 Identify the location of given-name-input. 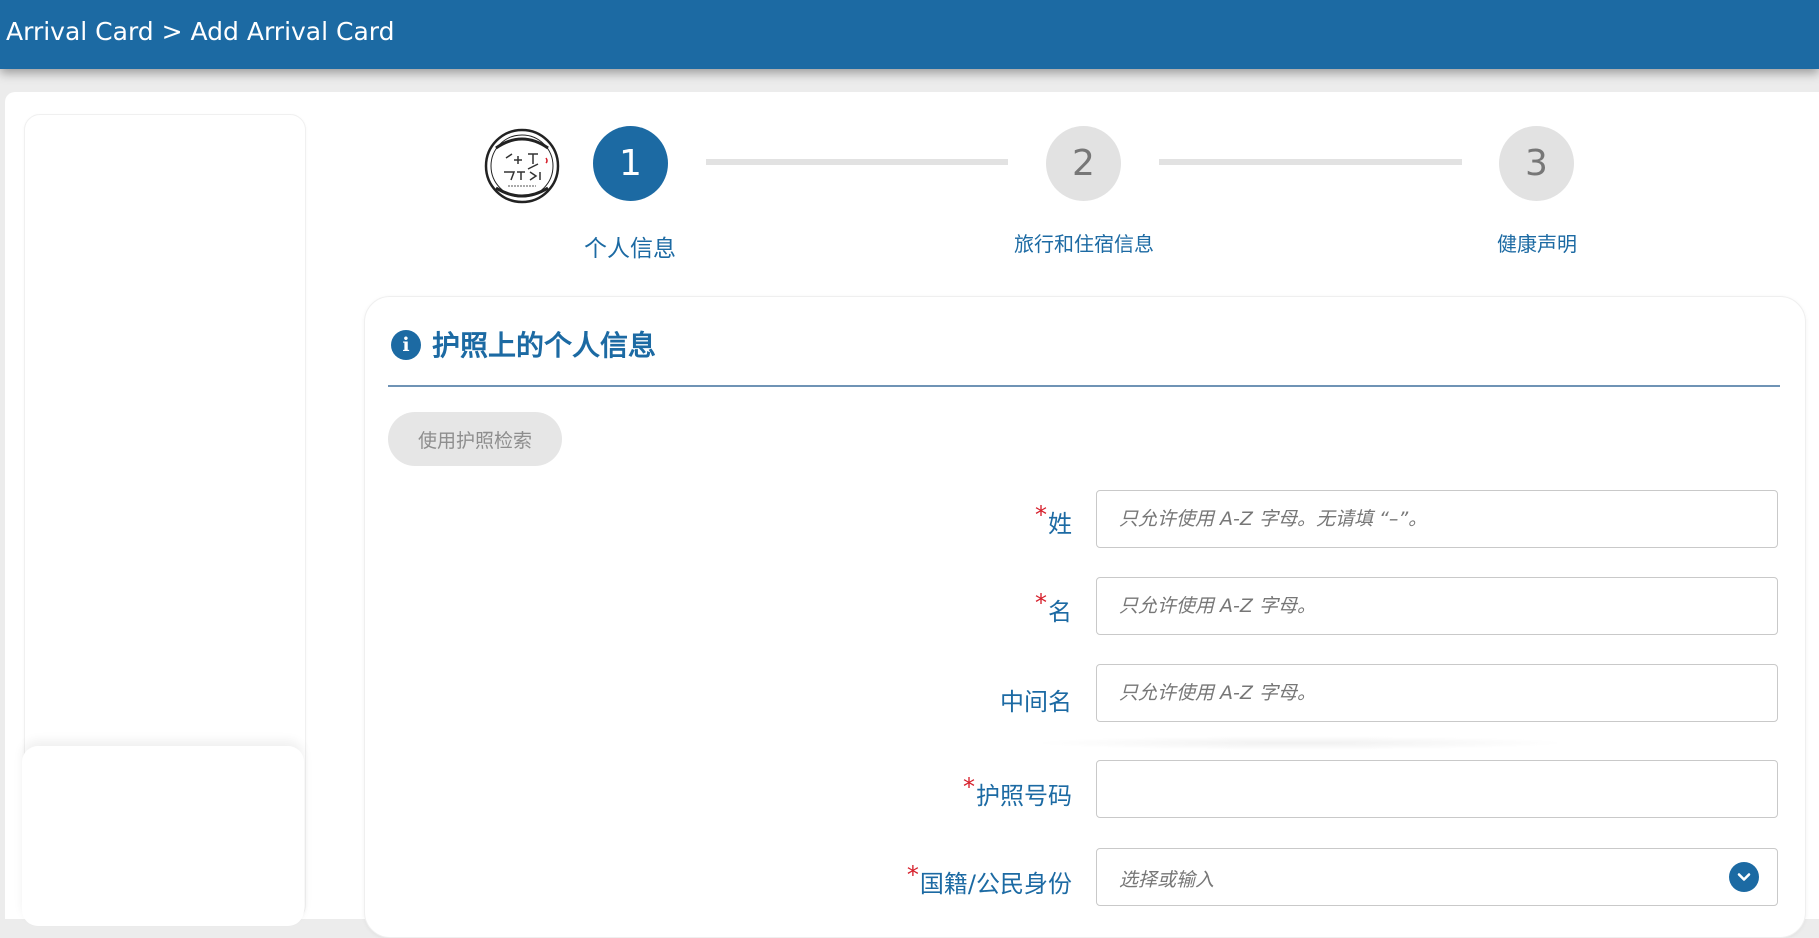
(1437, 606).